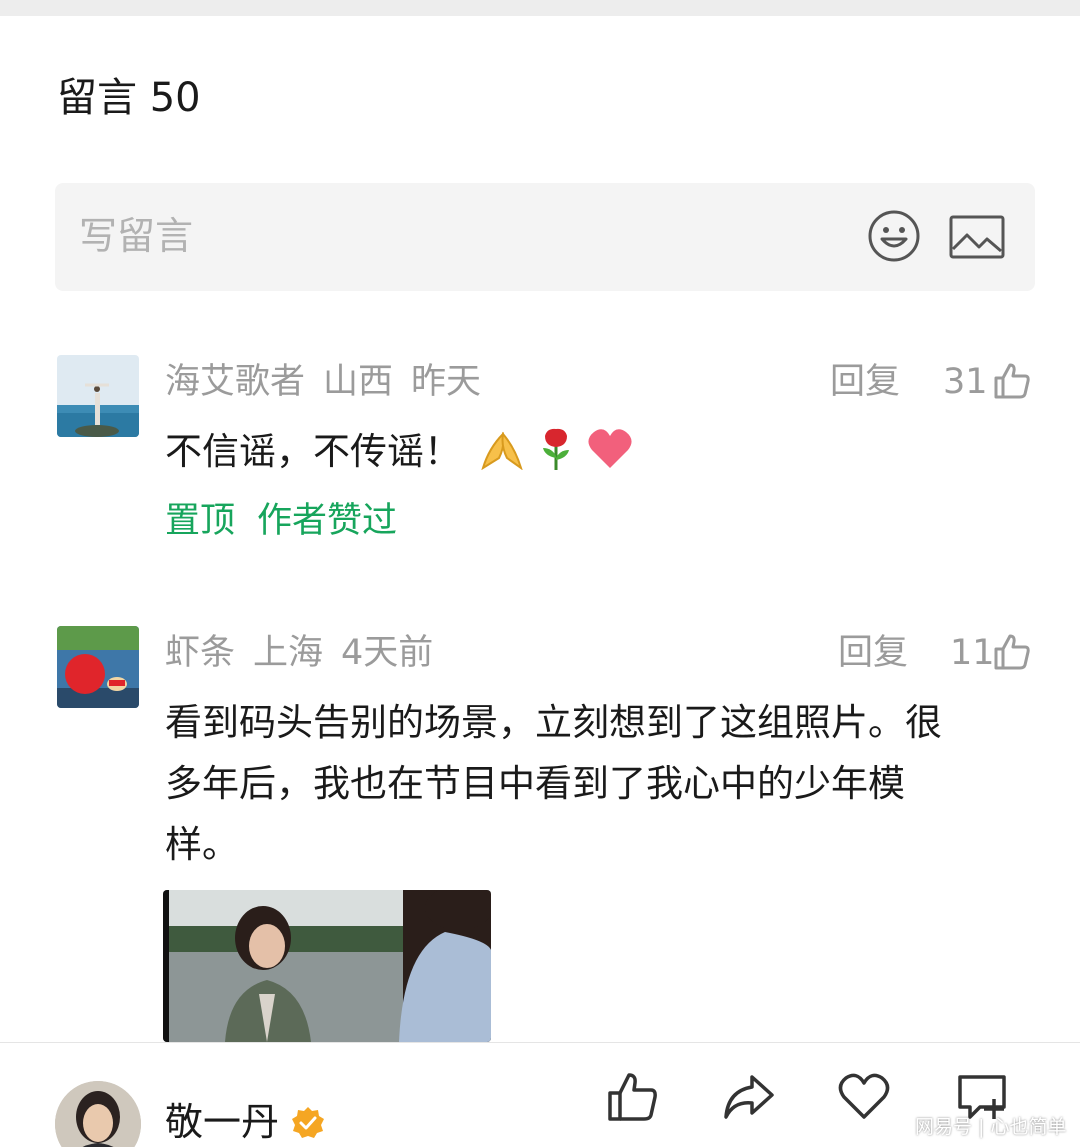 The image size is (1080, 1147). I want to click on comment-author: 虾条, so click(200, 653).